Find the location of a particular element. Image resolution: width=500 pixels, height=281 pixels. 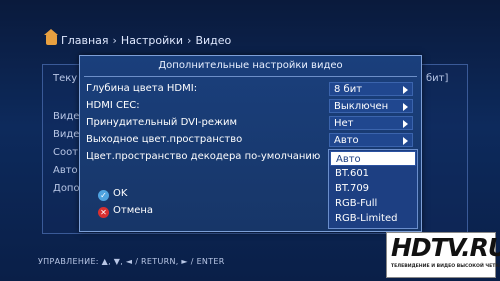

background-item: Авто is located at coordinates (65, 170).